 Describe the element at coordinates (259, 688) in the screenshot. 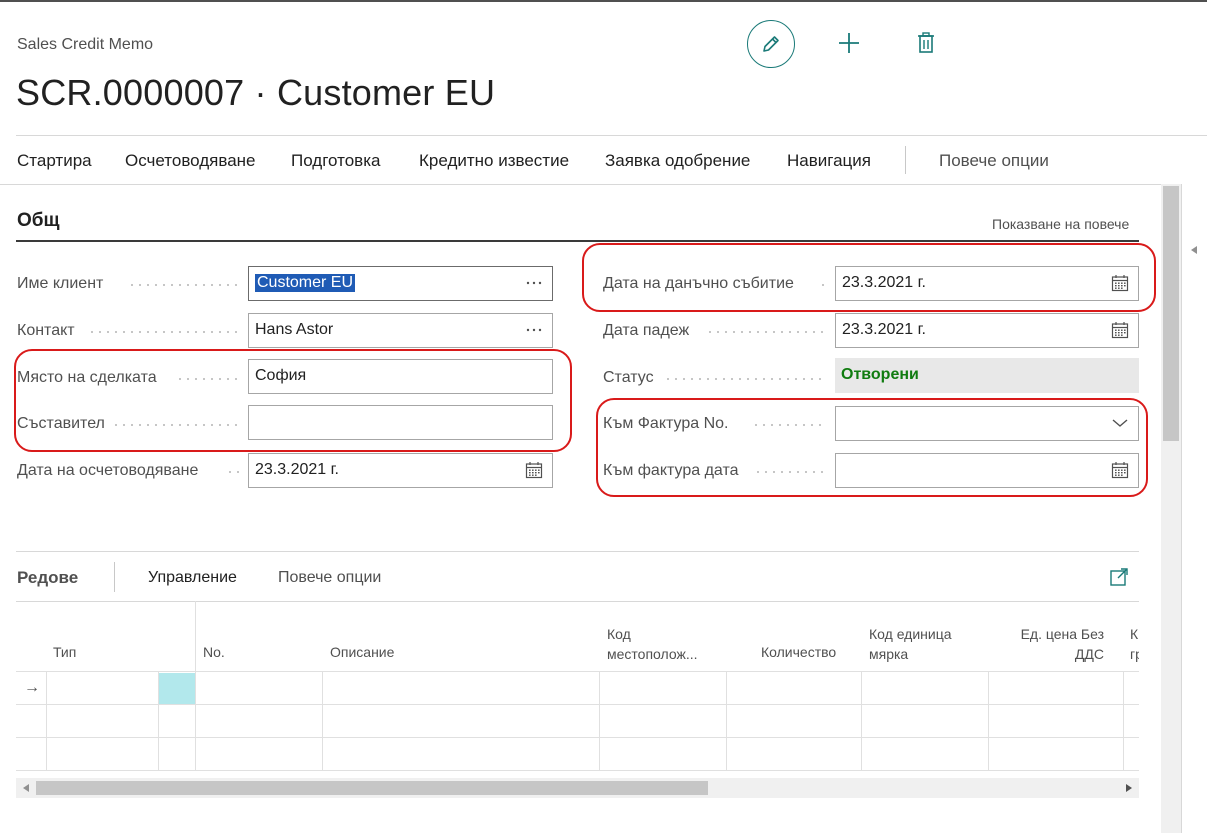

I see `no-cell` at that location.